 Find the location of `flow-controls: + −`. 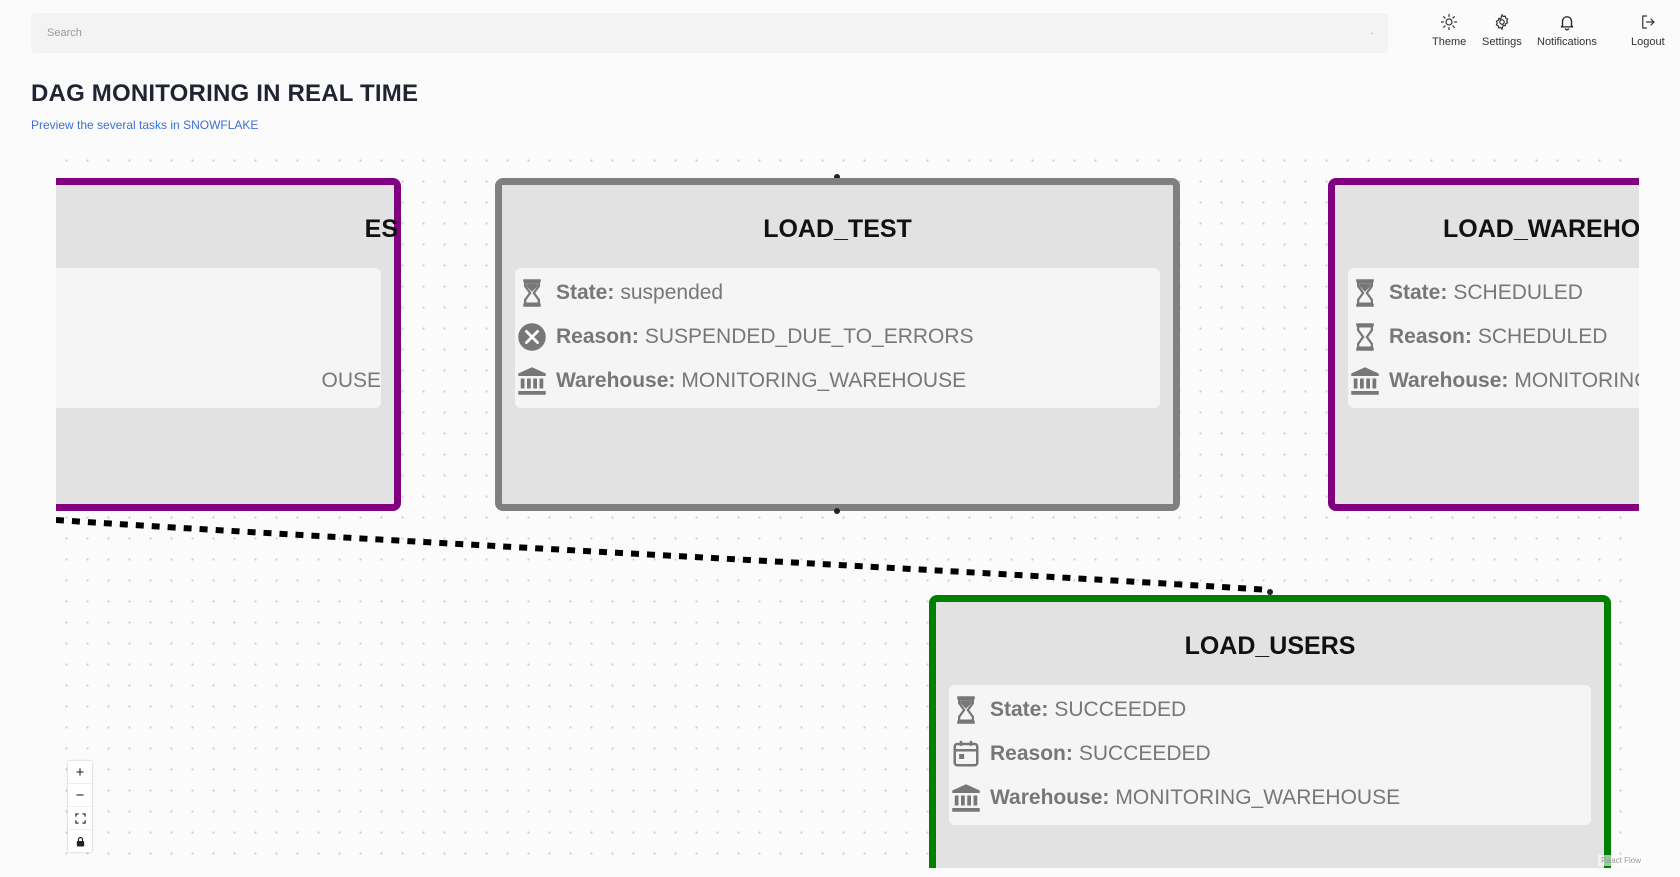

flow-controls: + − is located at coordinates (80, 806).